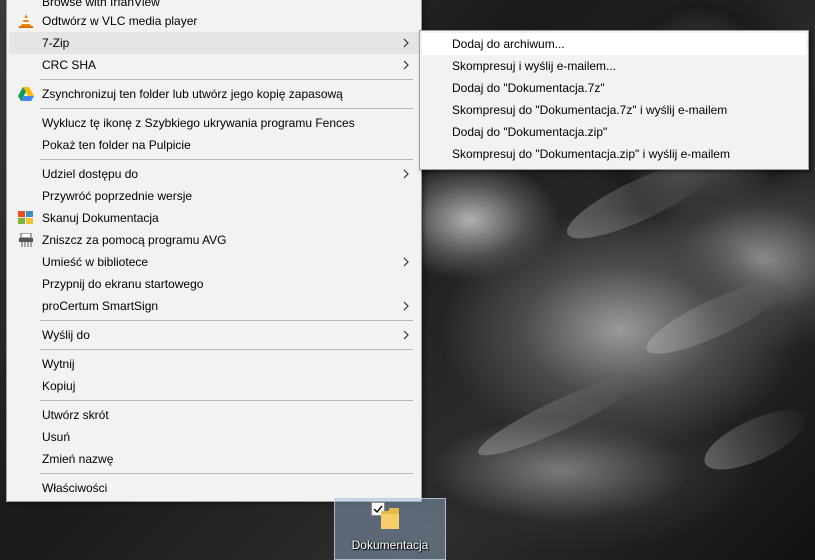 The width and height of the screenshot is (815, 560). Describe the element at coordinates (214, 284) in the screenshot. I see `menu-item-pin-to-start: Przypnij do ekranu startowego` at that location.